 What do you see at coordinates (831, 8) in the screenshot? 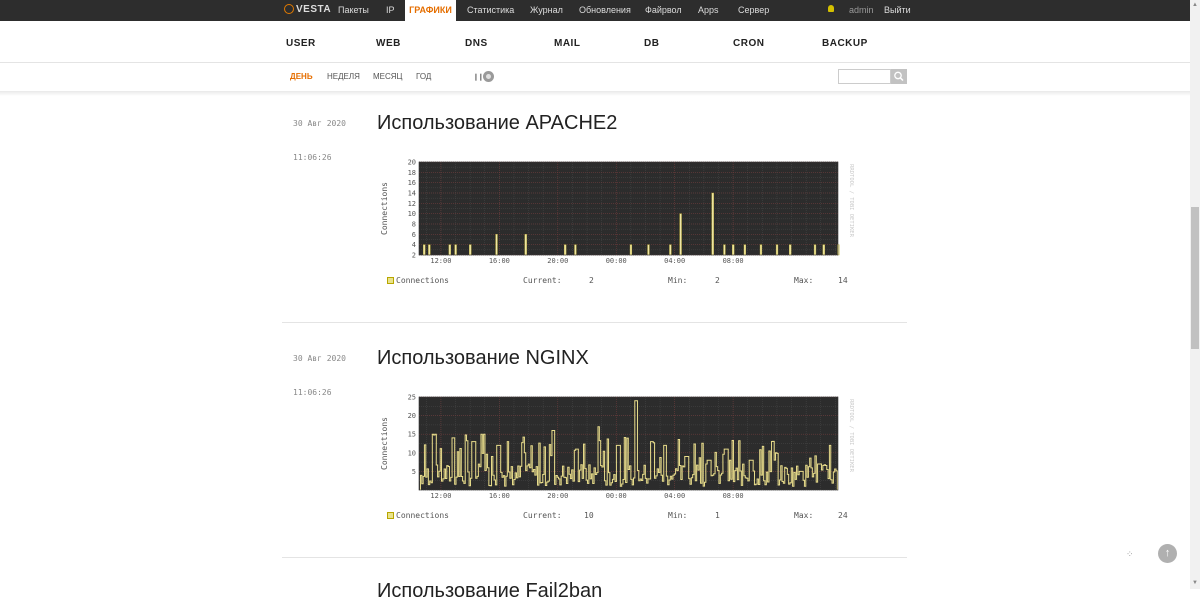
I see `notification-bell-icon` at bounding box center [831, 8].